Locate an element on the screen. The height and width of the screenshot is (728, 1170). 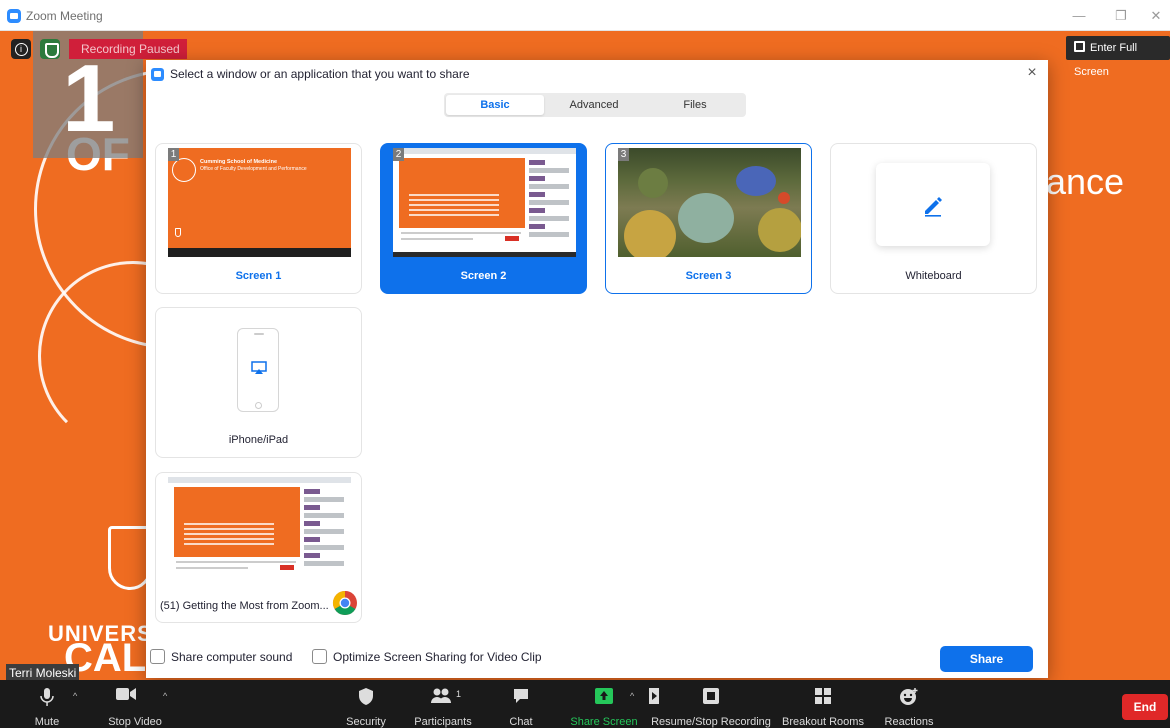
screen-3-thumbnail: 3 is located at coordinates (709, 202).